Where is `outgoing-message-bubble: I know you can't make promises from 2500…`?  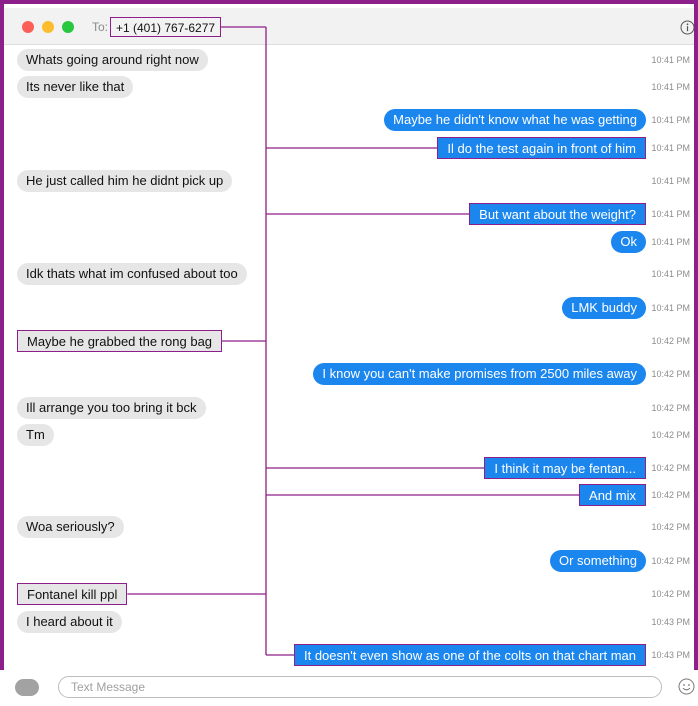 outgoing-message-bubble: I know you can't make promises from 2500… is located at coordinates (479, 374).